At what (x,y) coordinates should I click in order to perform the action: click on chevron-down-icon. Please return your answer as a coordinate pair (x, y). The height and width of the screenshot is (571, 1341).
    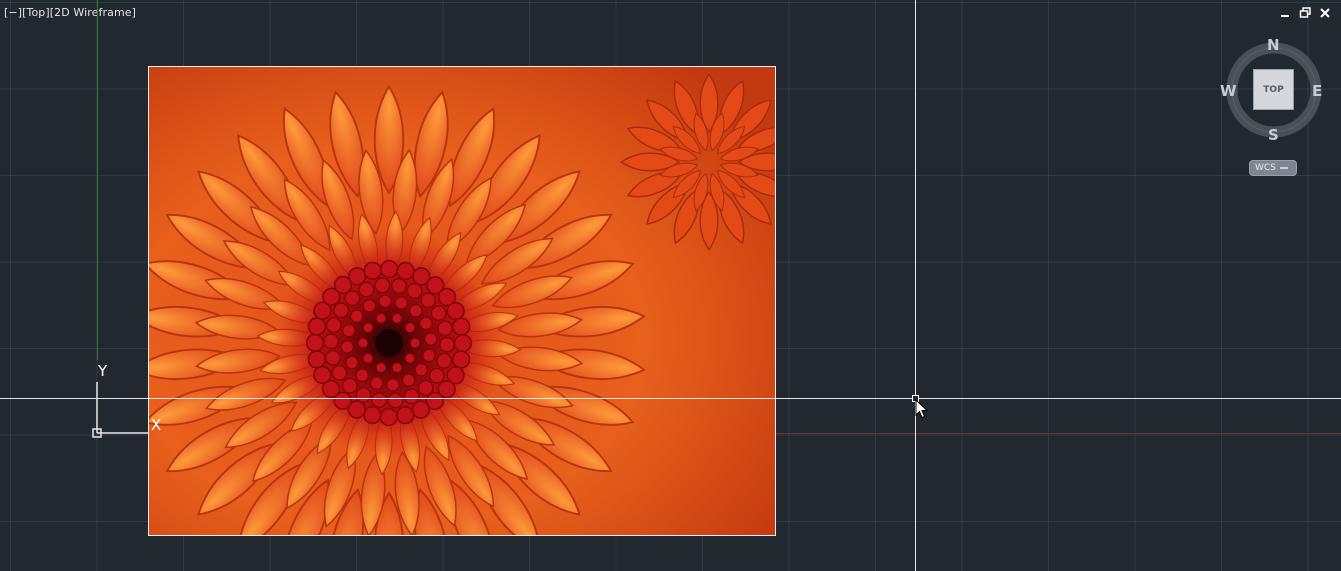
    Looking at the image, I should click on (1283, 168).